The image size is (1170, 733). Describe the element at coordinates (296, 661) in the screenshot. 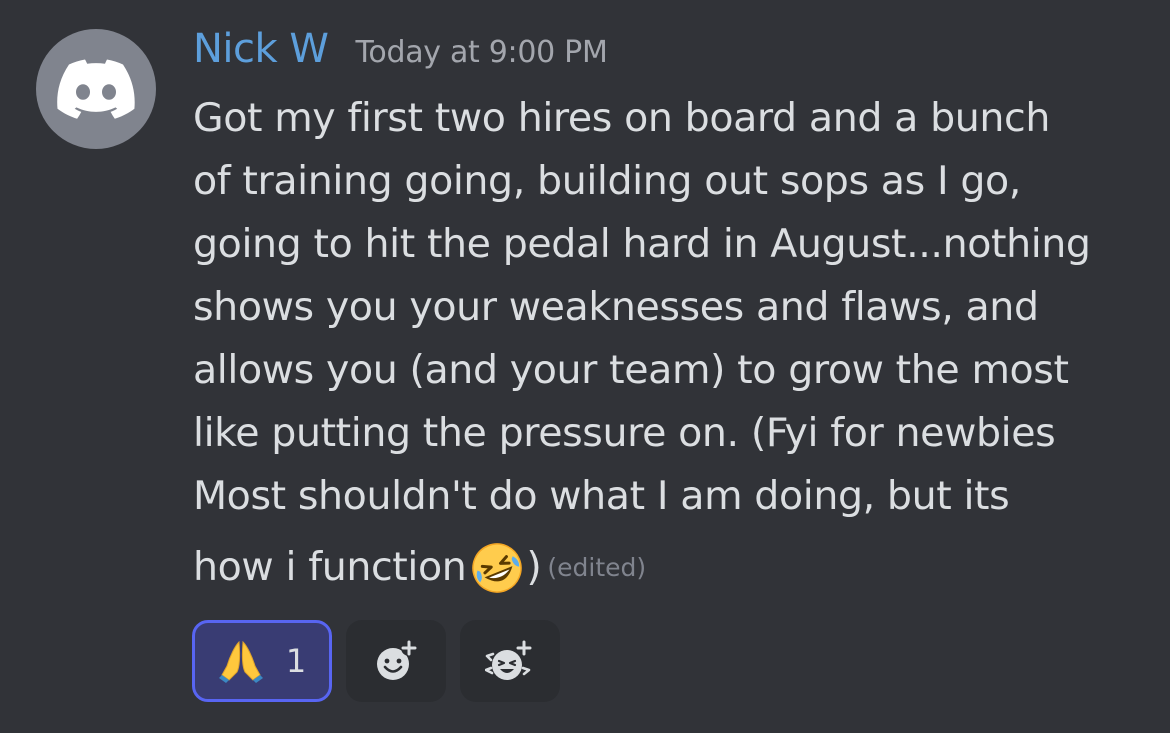

I see `reaction-count: 1` at that location.